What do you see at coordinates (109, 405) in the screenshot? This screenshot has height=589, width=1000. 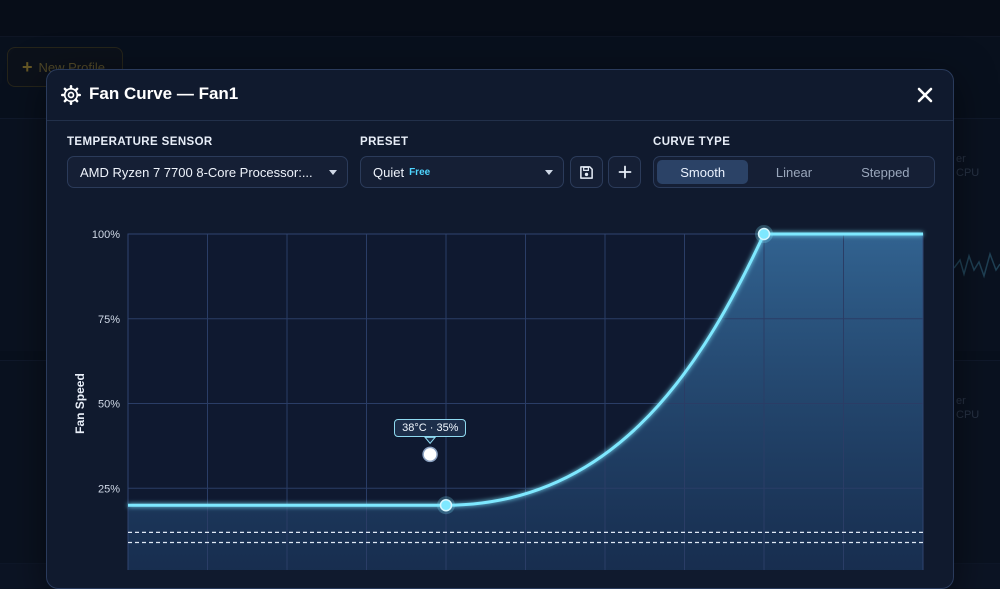 I see `y-tick-label: 50%` at bounding box center [109, 405].